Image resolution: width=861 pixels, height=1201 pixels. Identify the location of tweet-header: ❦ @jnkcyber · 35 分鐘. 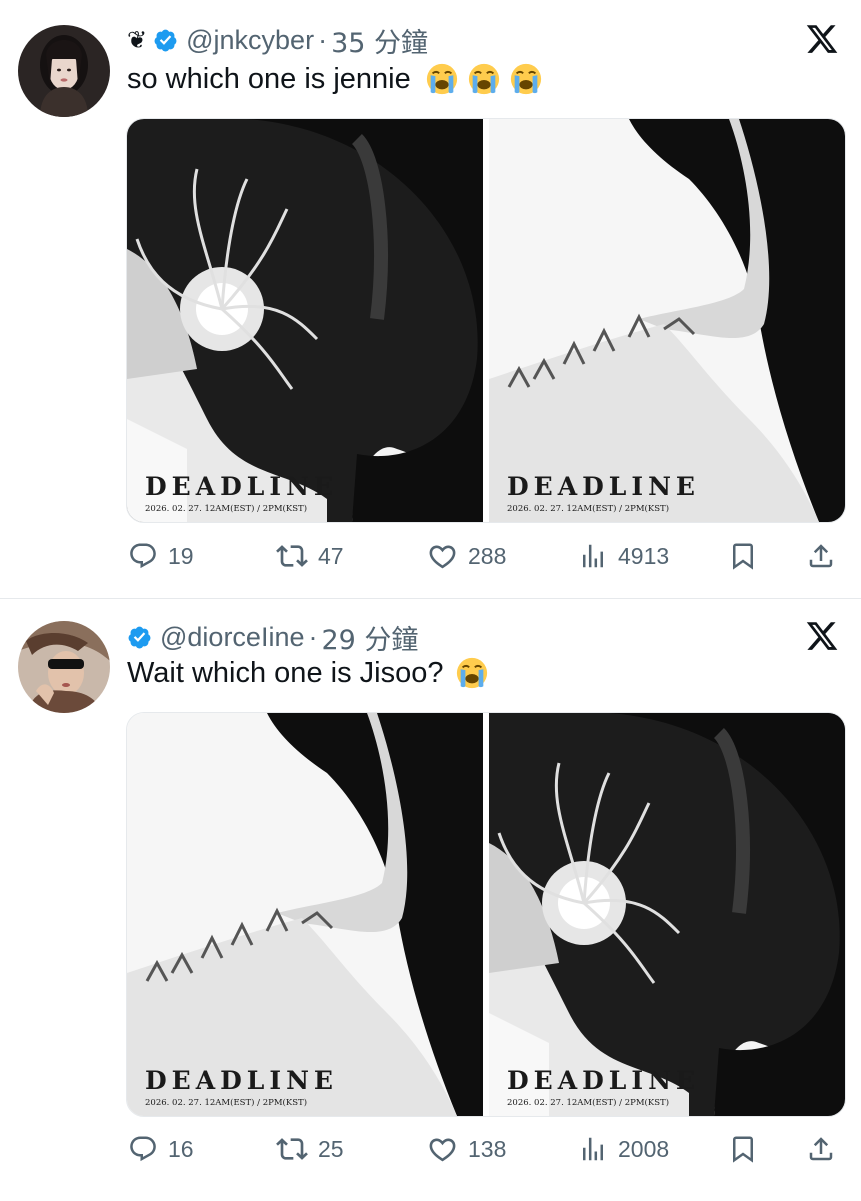
(277, 40).